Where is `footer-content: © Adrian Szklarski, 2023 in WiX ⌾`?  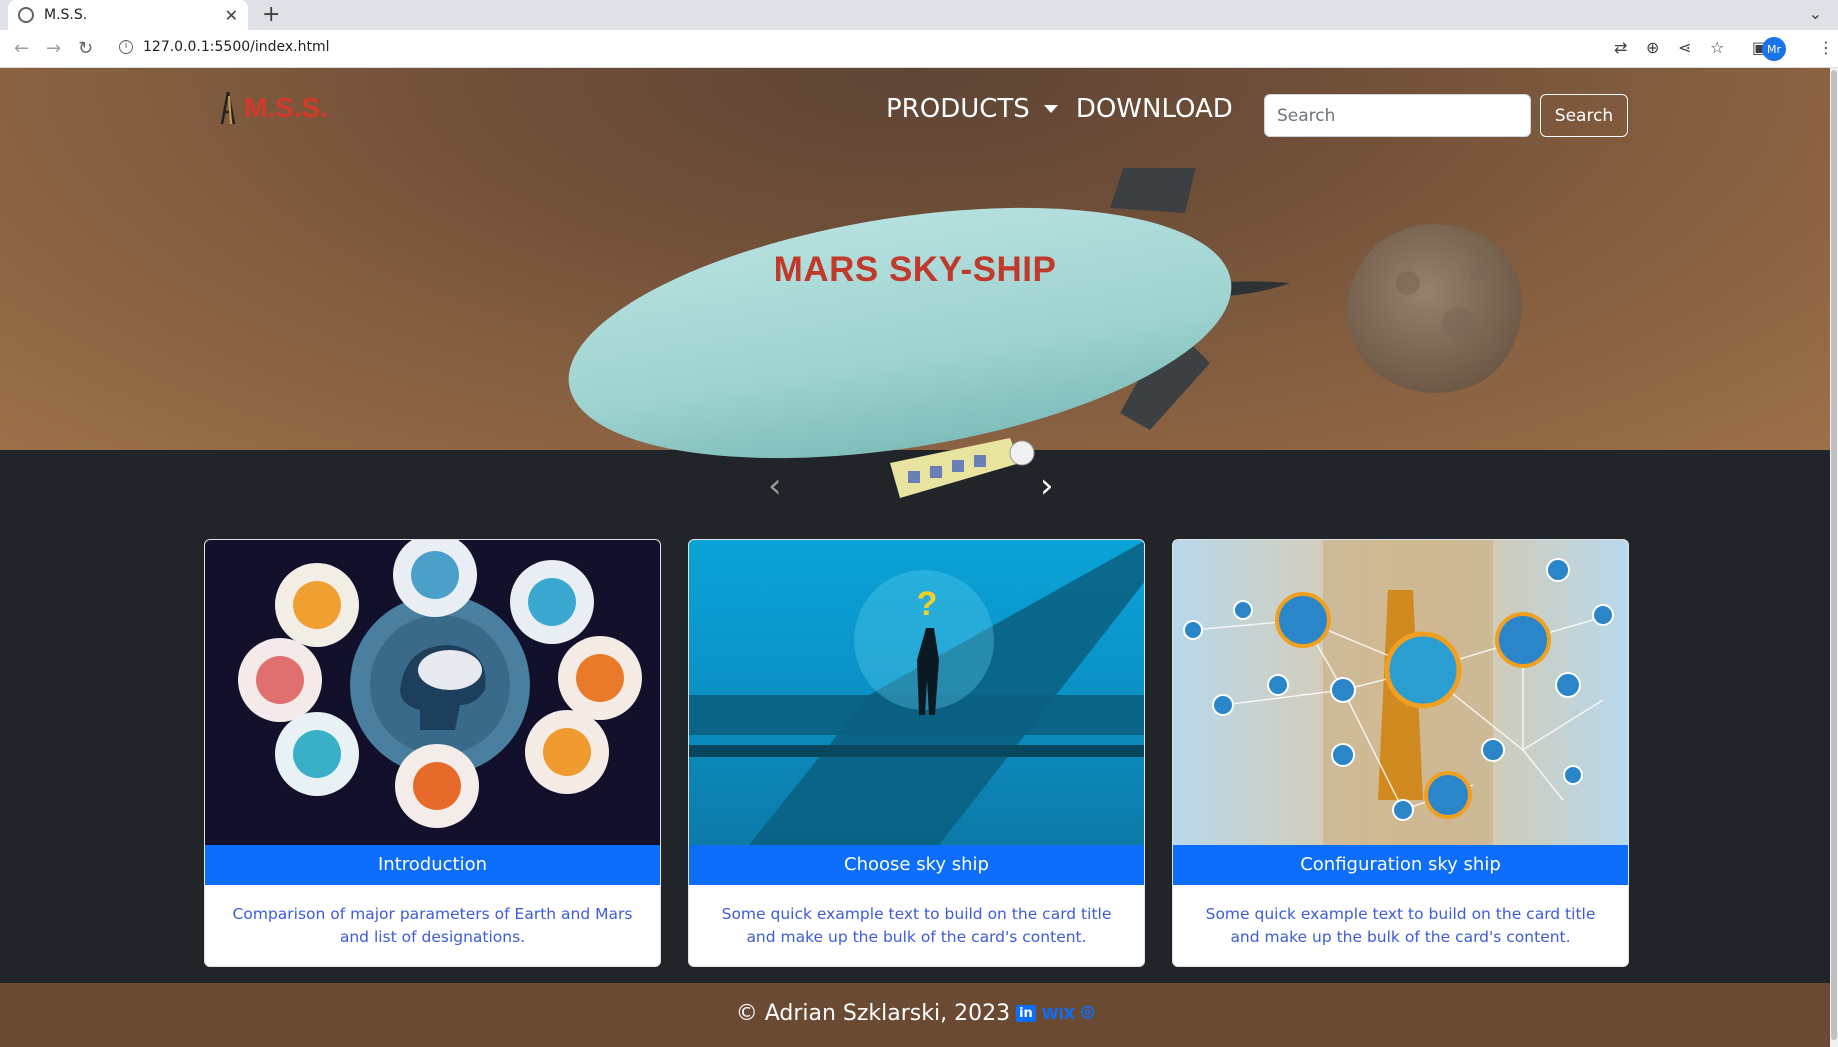
footer-content: © Adrian Szklarski, 2023 in WiX ⌾ is located at coordinates (915, 1013).